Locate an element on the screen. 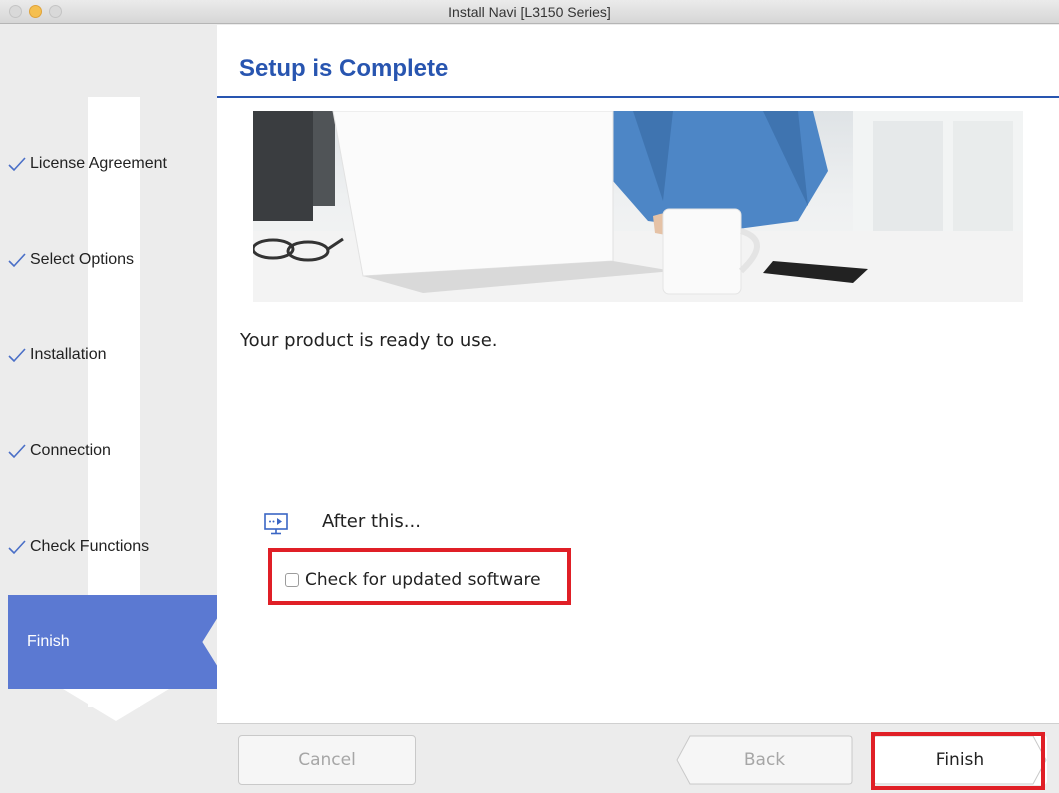 The height and width of the screenshot is (793, 1059). step-label: Connection is located at coordinates (70, 450).